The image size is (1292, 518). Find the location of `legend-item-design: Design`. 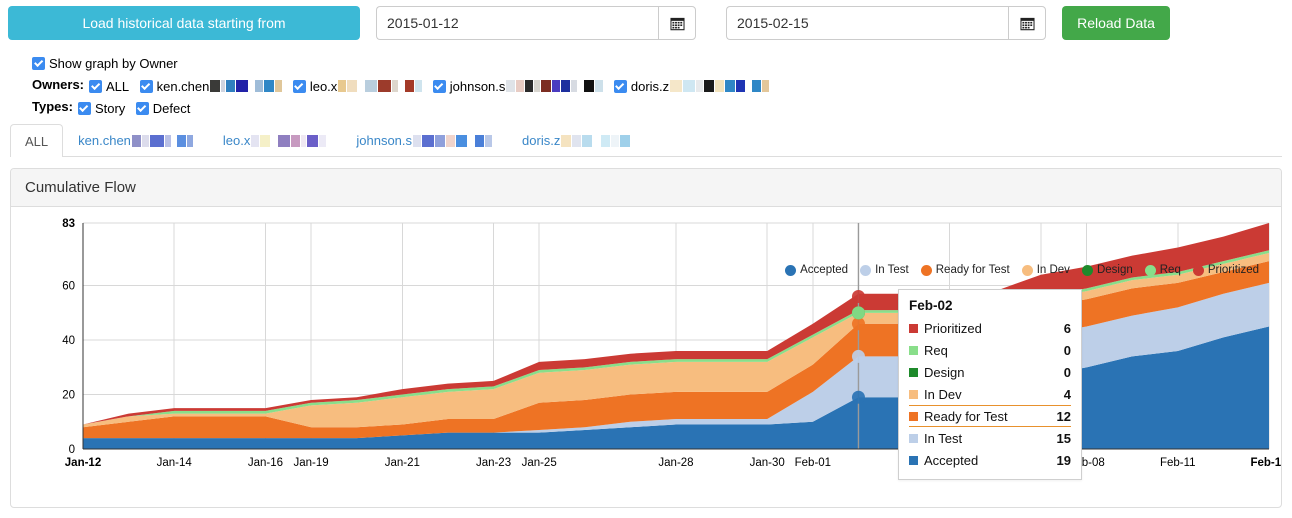

legend-item-design: Design is located at coordinates (1107, 270).